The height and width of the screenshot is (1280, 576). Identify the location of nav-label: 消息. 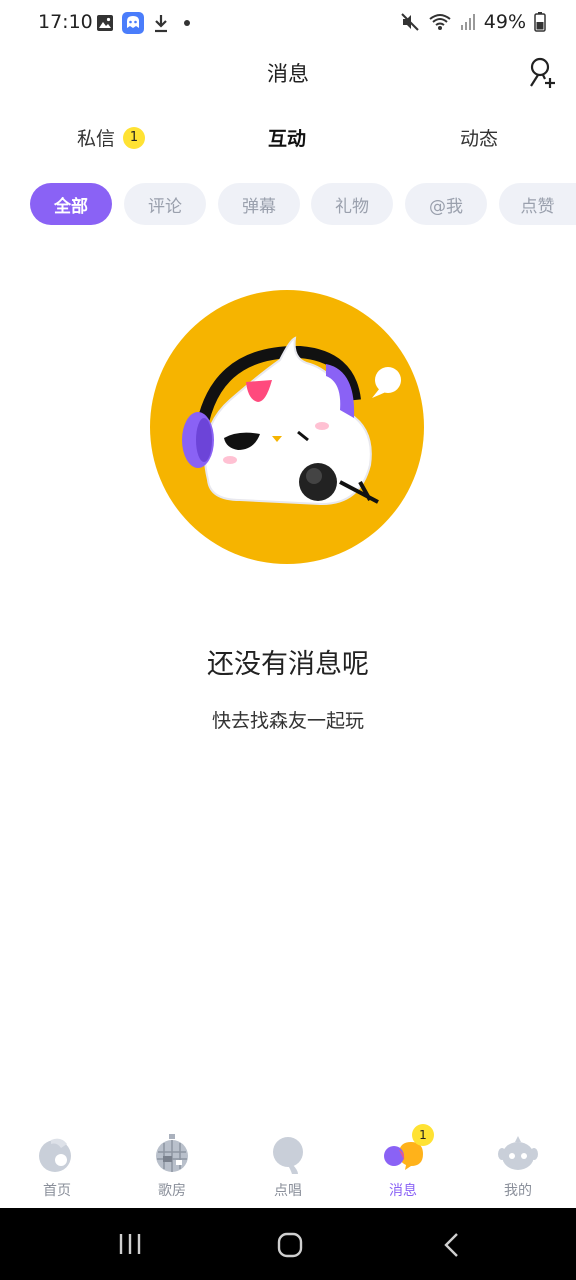
(403, 1191).